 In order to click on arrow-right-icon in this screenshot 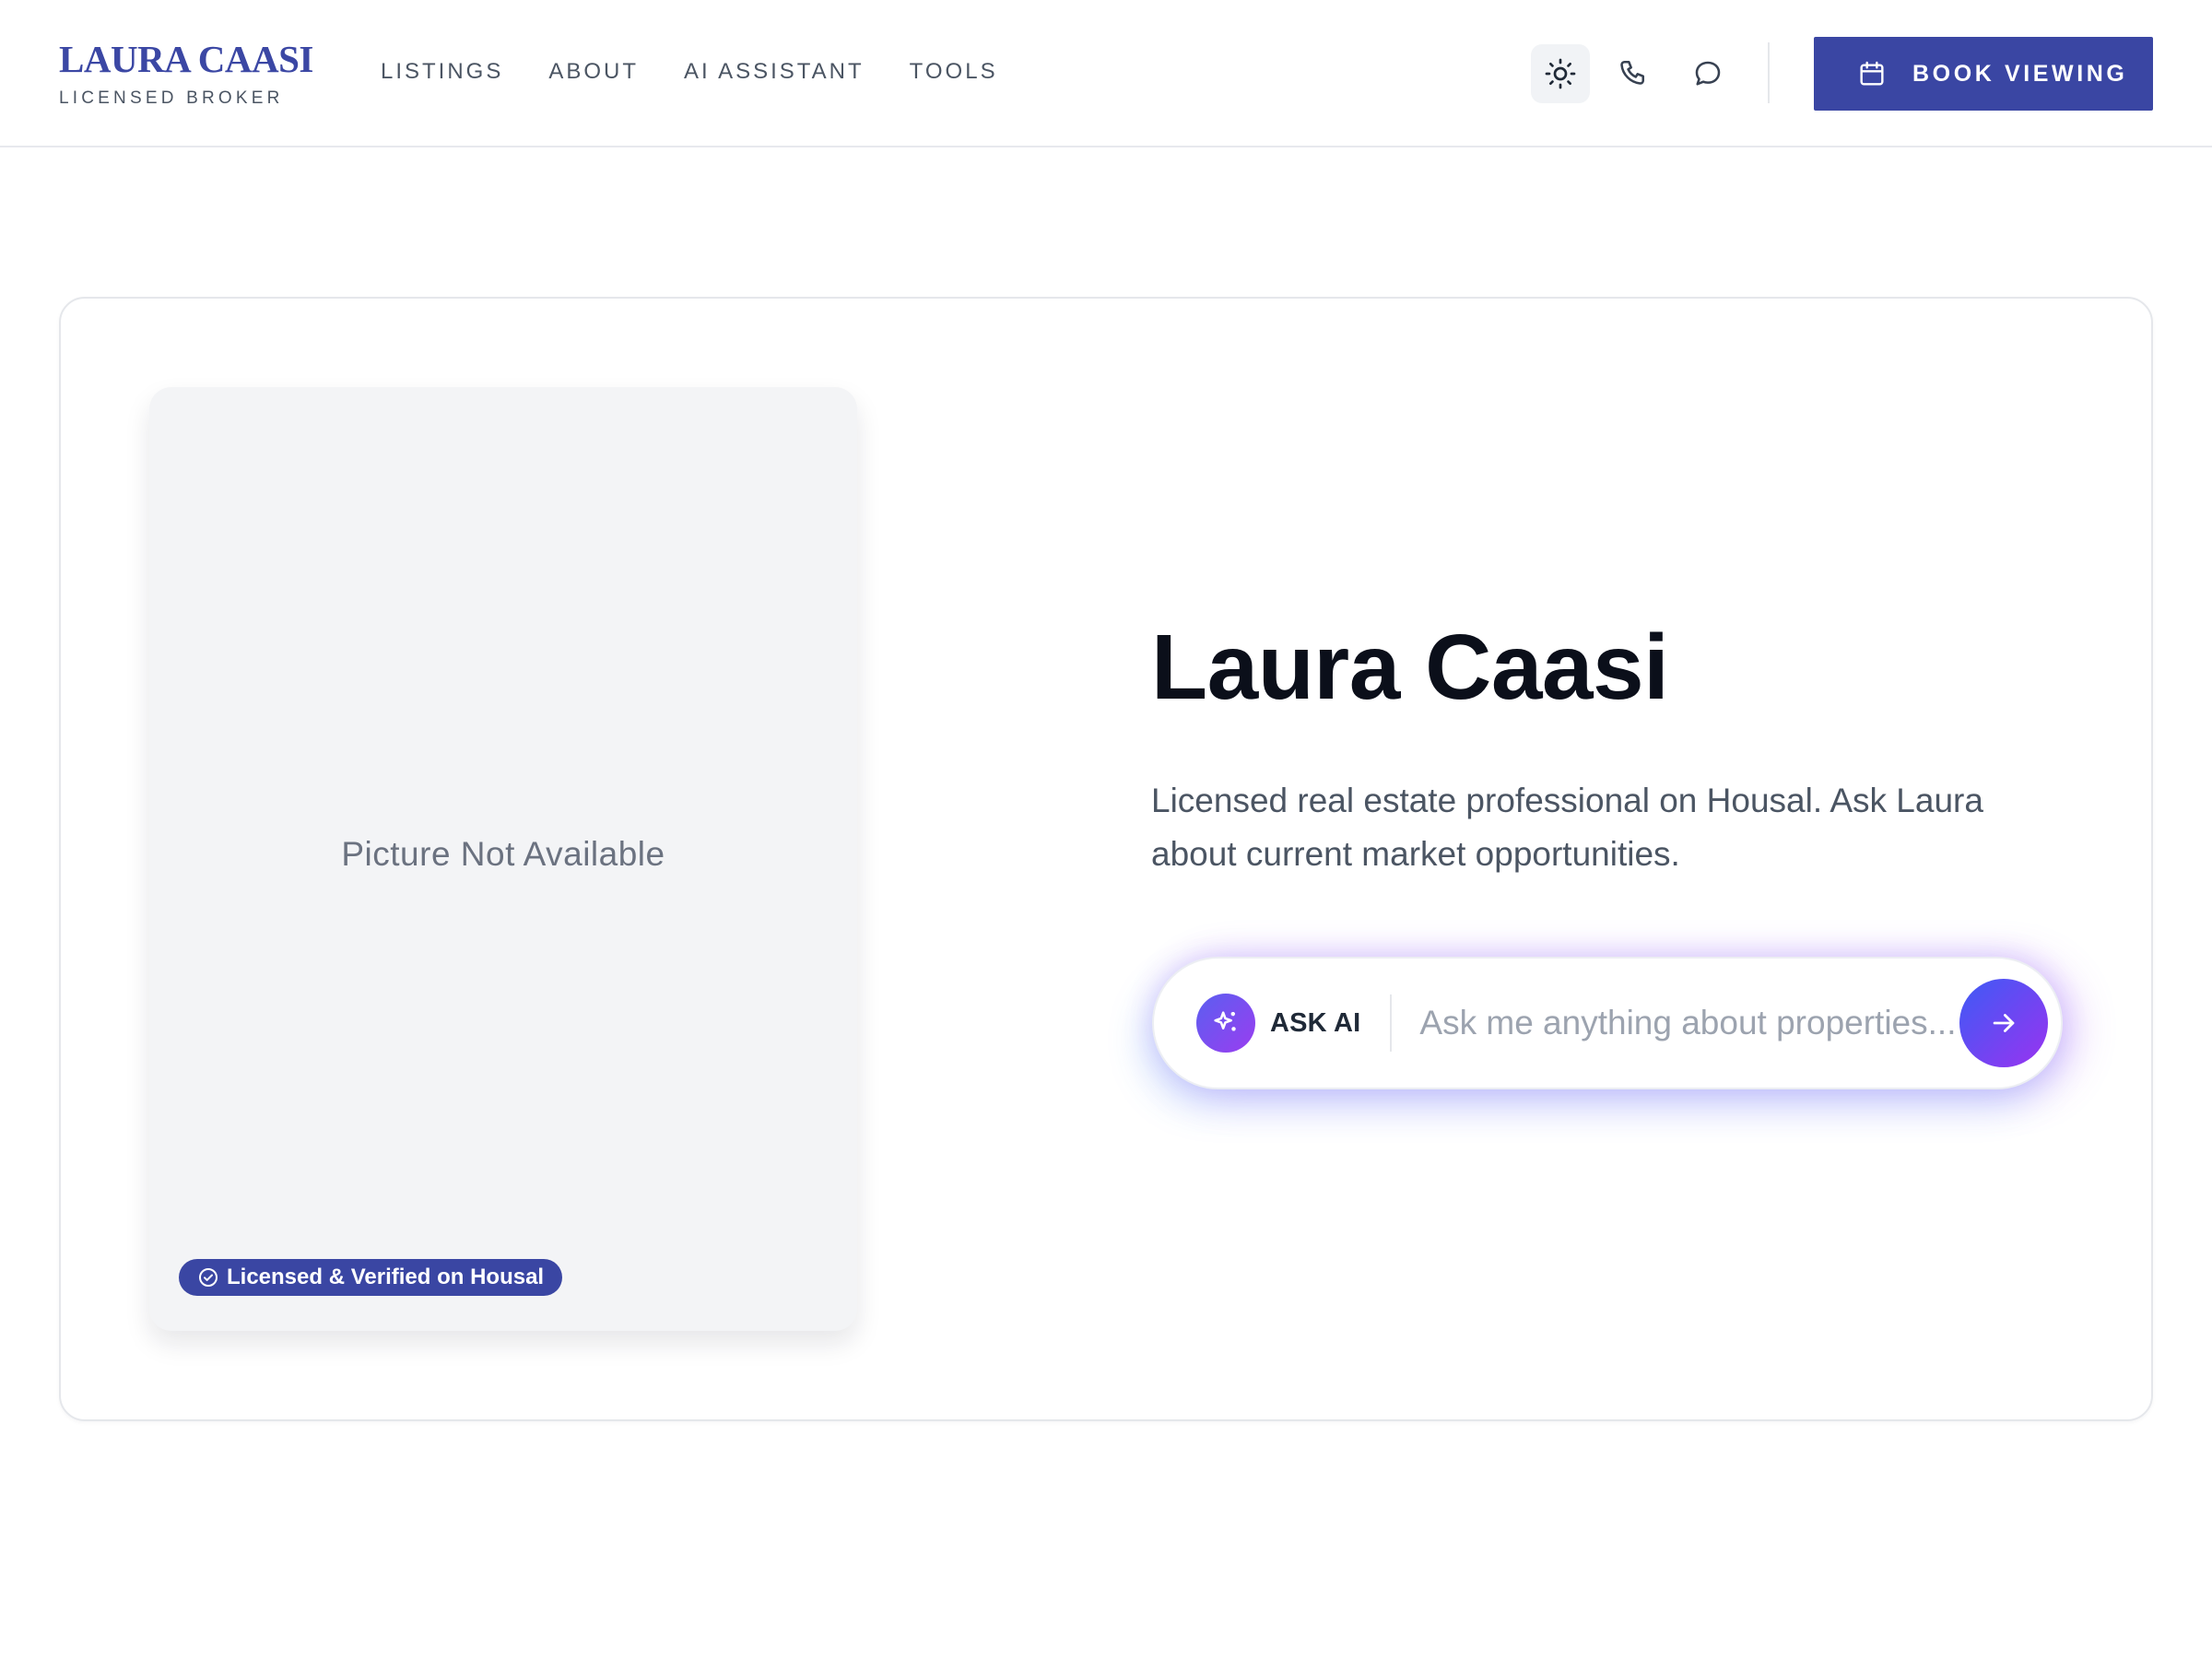, I will do `click(2004, 1023)`.